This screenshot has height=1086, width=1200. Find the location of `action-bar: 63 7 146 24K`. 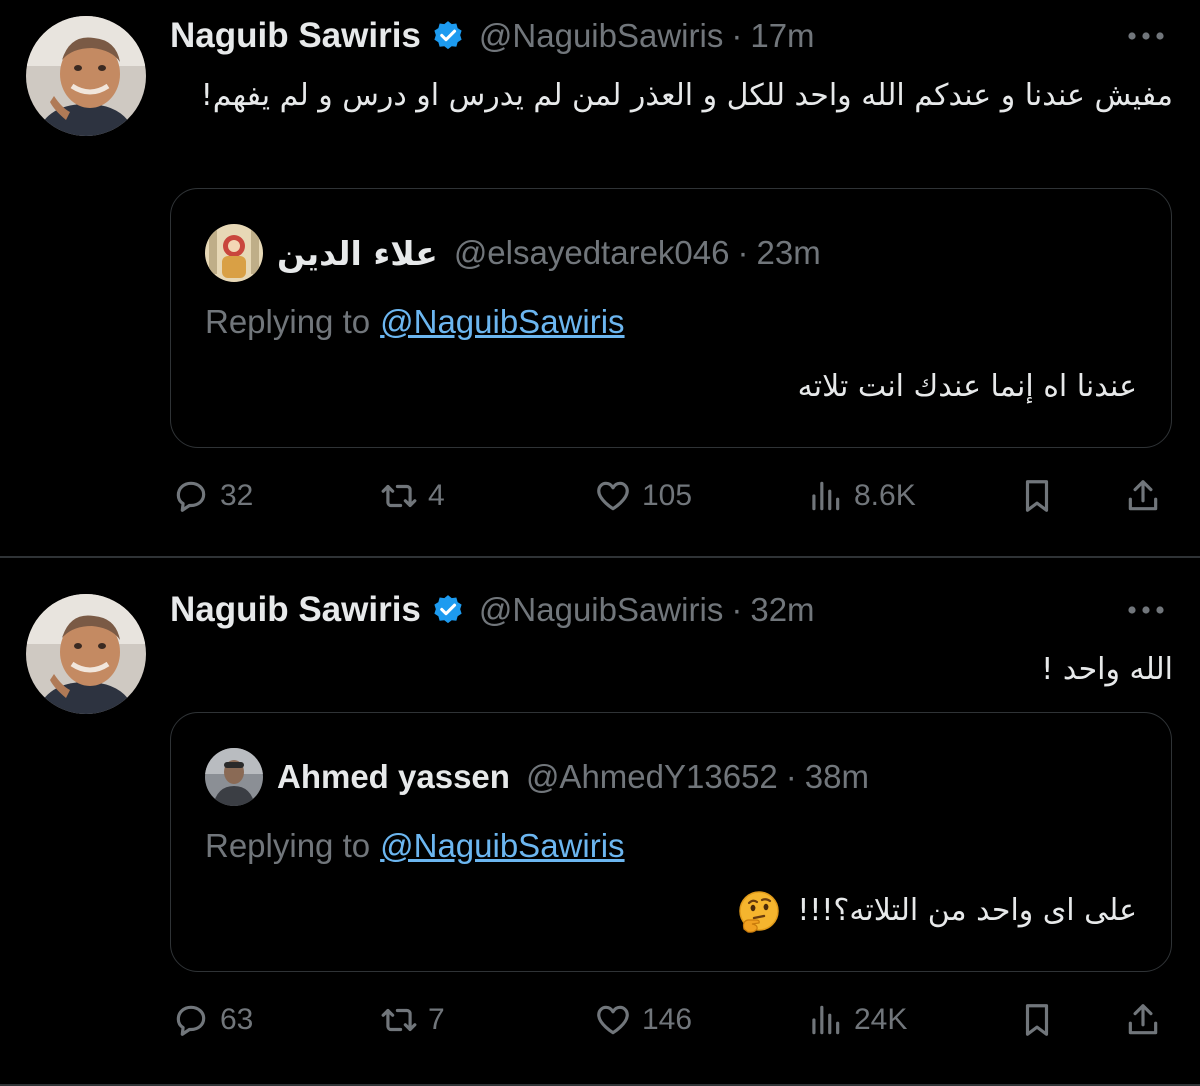

action-bar: 63 7 146 24K is located at coordinates (600, 1020).